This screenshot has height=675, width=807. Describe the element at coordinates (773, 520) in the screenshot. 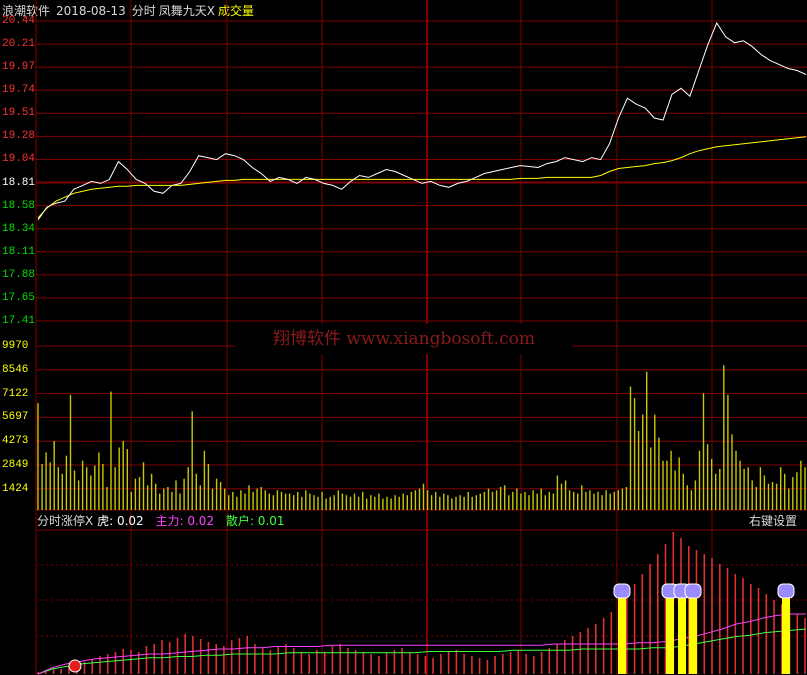

I see `right-click-settings-button: 右键设置` at that location.